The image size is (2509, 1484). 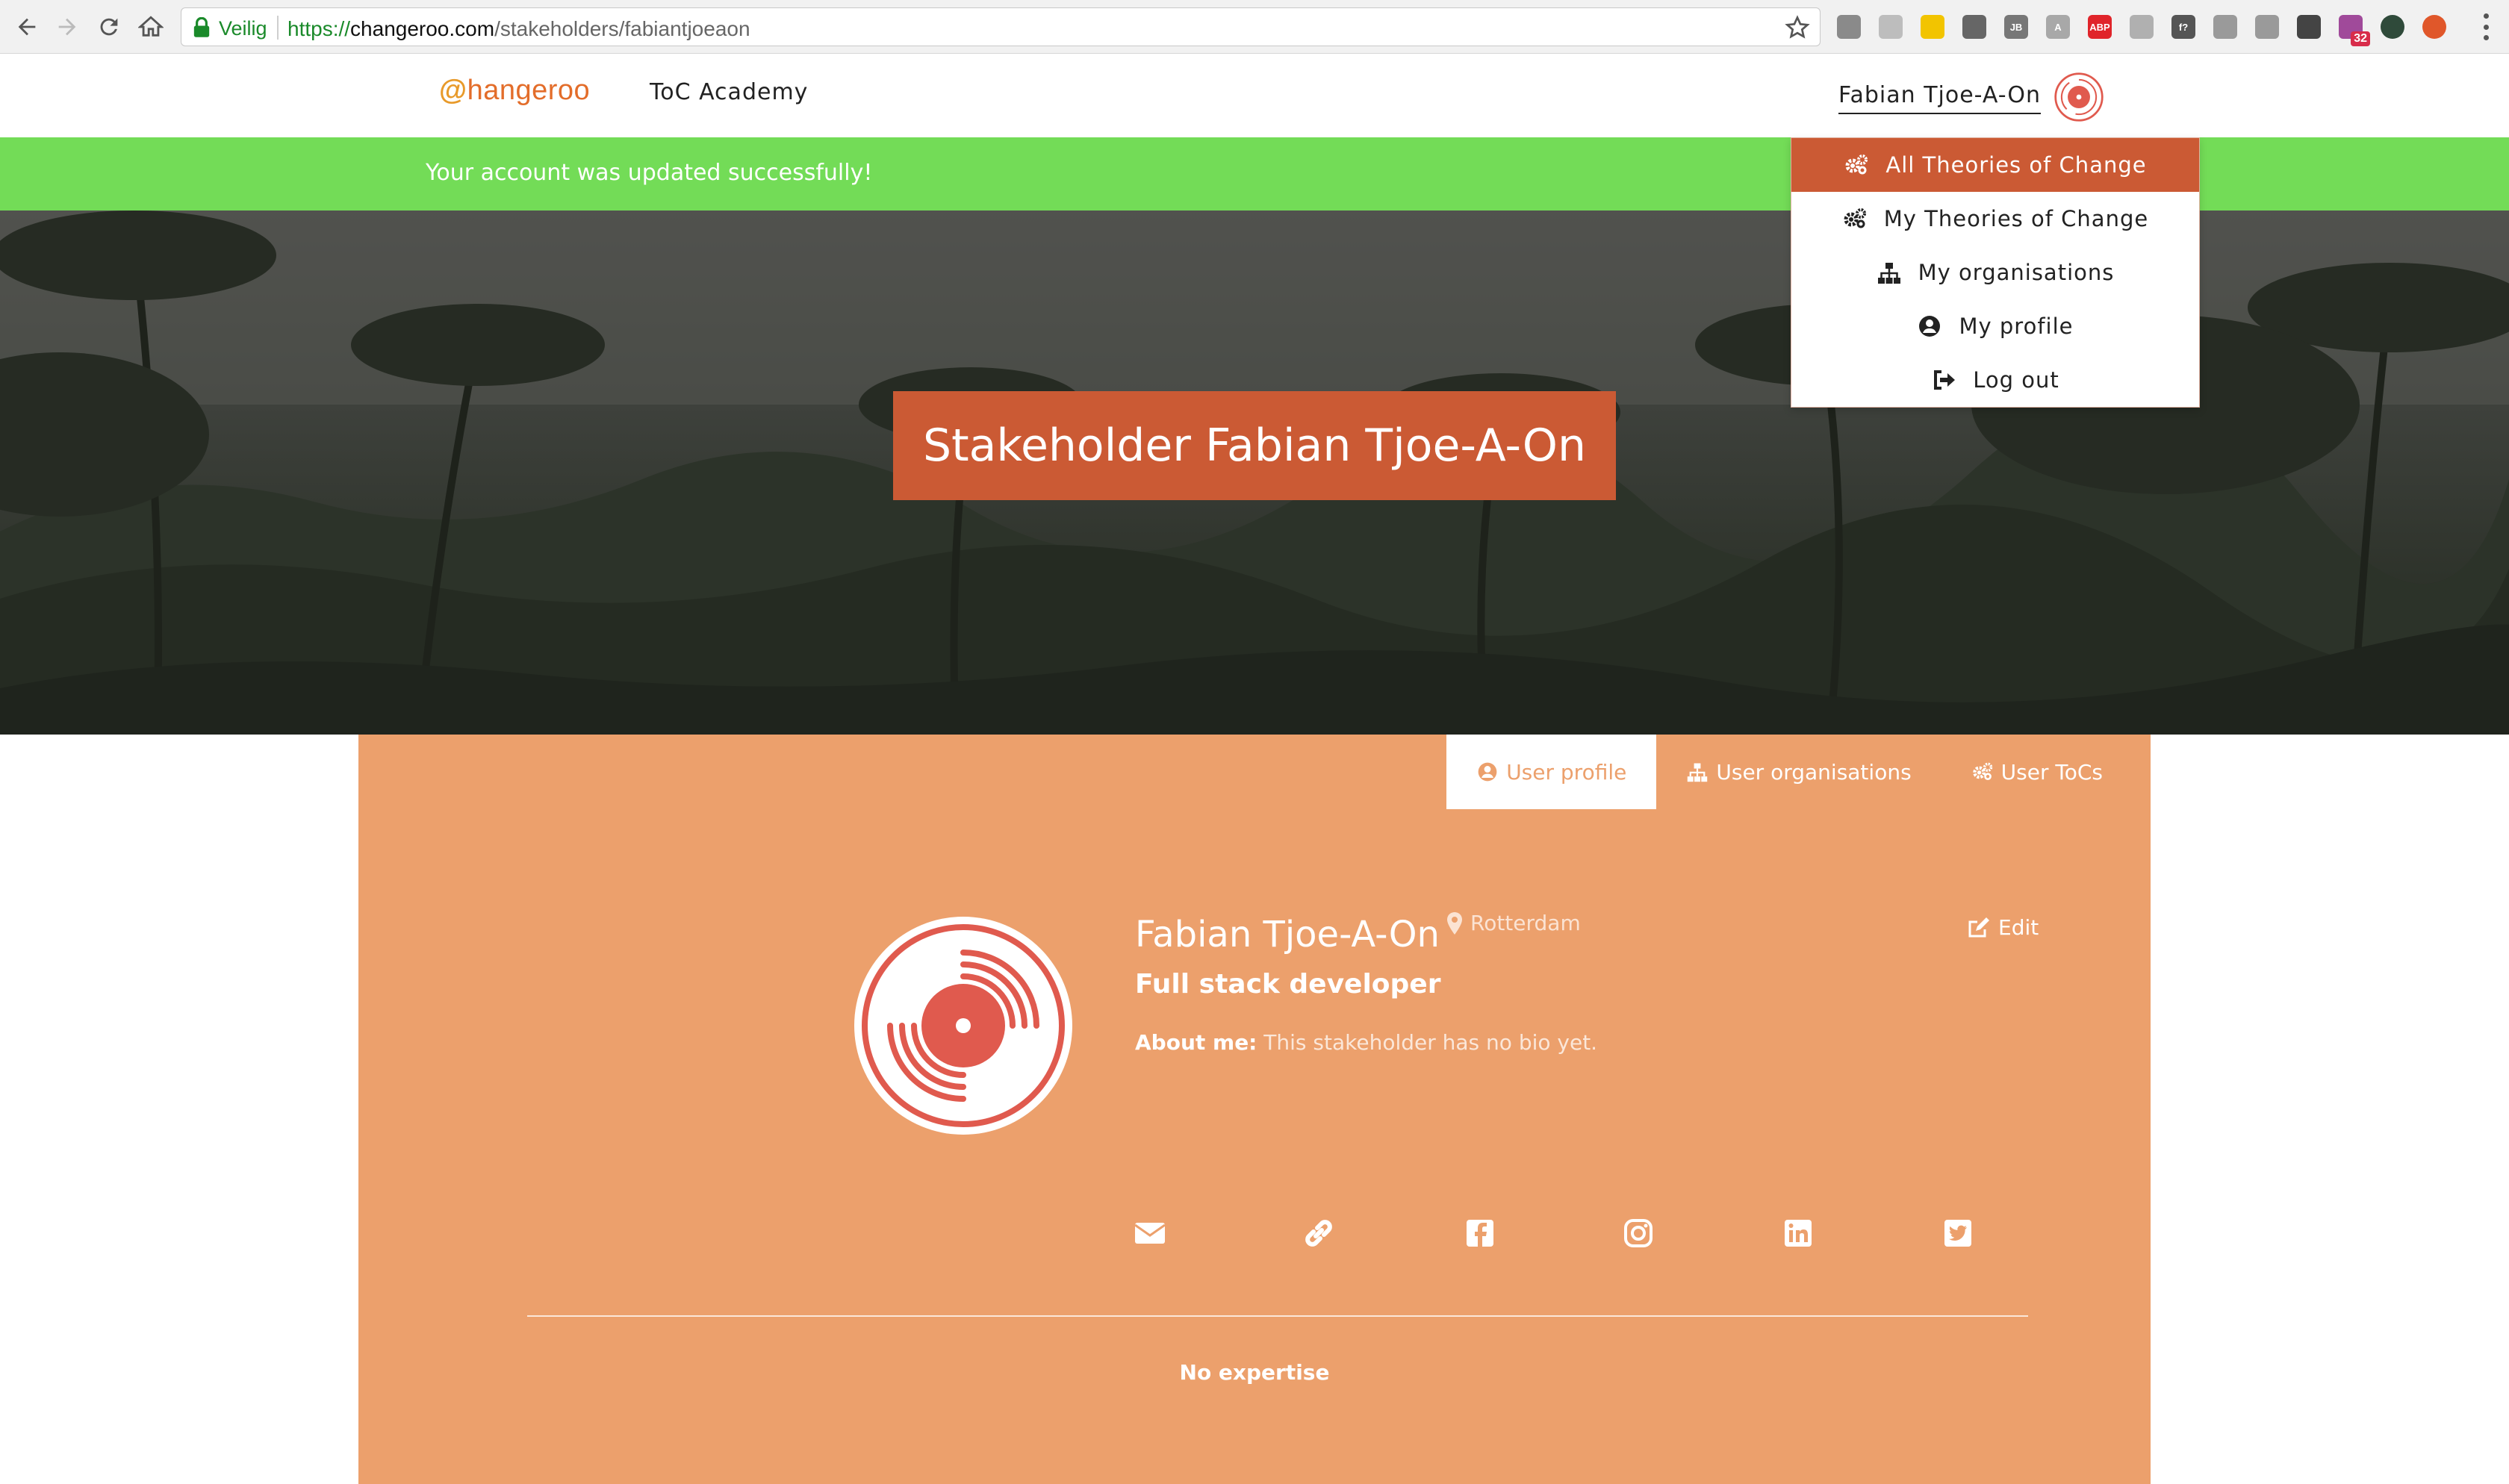 What do you see at coordinates (2392, 27) in the screenshot?
I see `green-dot-extension-icon` at bounding box center [2392, 27].